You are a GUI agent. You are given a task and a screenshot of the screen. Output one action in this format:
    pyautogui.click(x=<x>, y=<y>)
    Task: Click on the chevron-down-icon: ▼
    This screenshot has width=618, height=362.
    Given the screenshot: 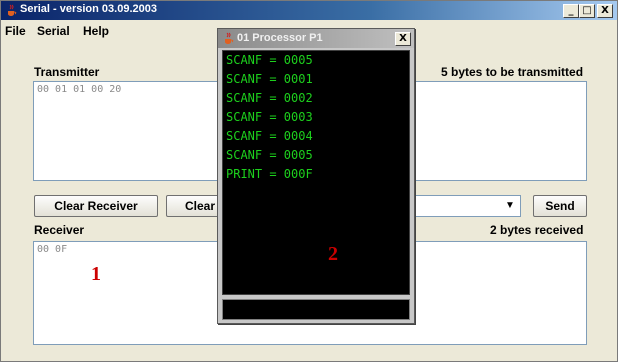 What is the action you would take?
    pyautogui.click(x=510, y=205)
    